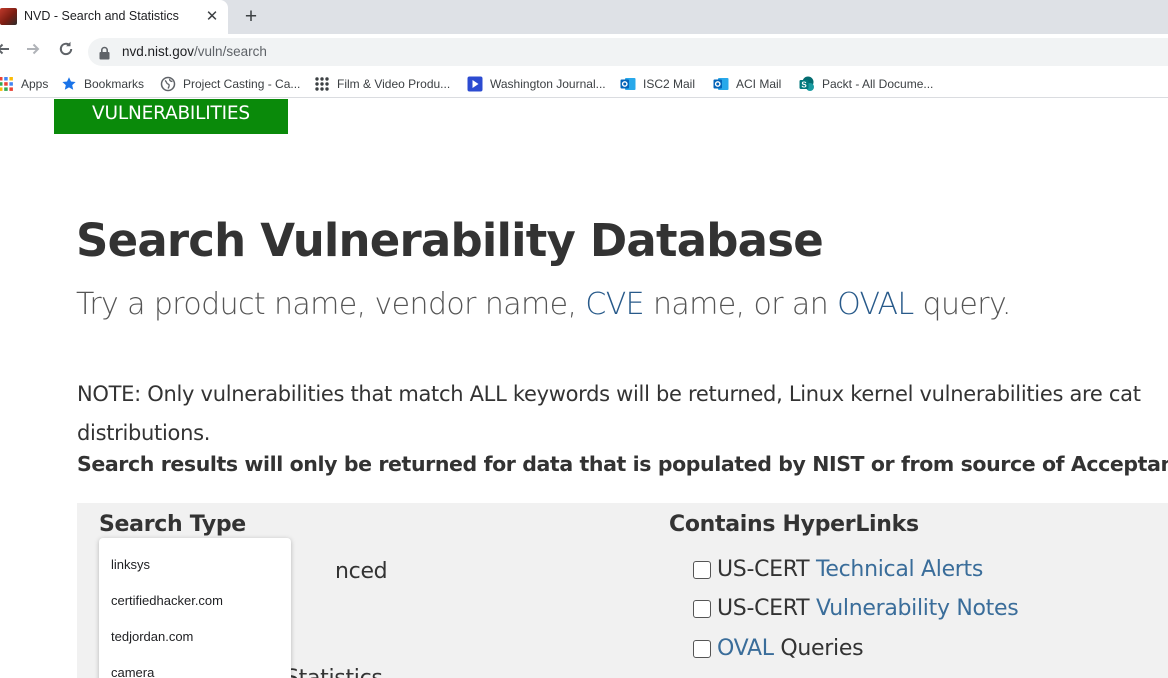 This screenshot has width=1168, height=678. What do you see at coordinates (101, 16) in the screenshot?
I see `tab-title: NVD - Search and Statistics` at bounding box center [101, 16].